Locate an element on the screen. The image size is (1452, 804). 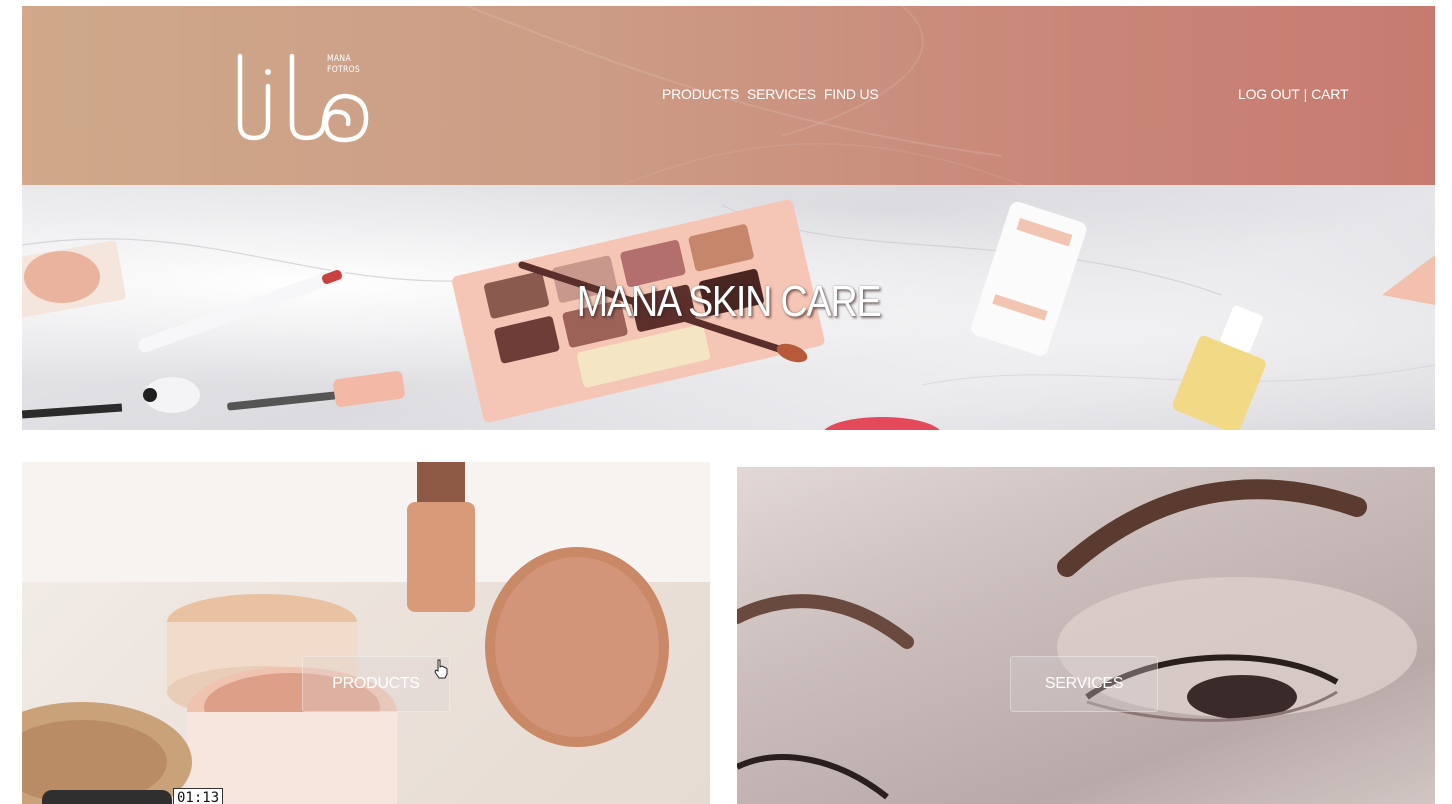
logo-subtitle-line1: MANA is located at coordinates (339, 59).